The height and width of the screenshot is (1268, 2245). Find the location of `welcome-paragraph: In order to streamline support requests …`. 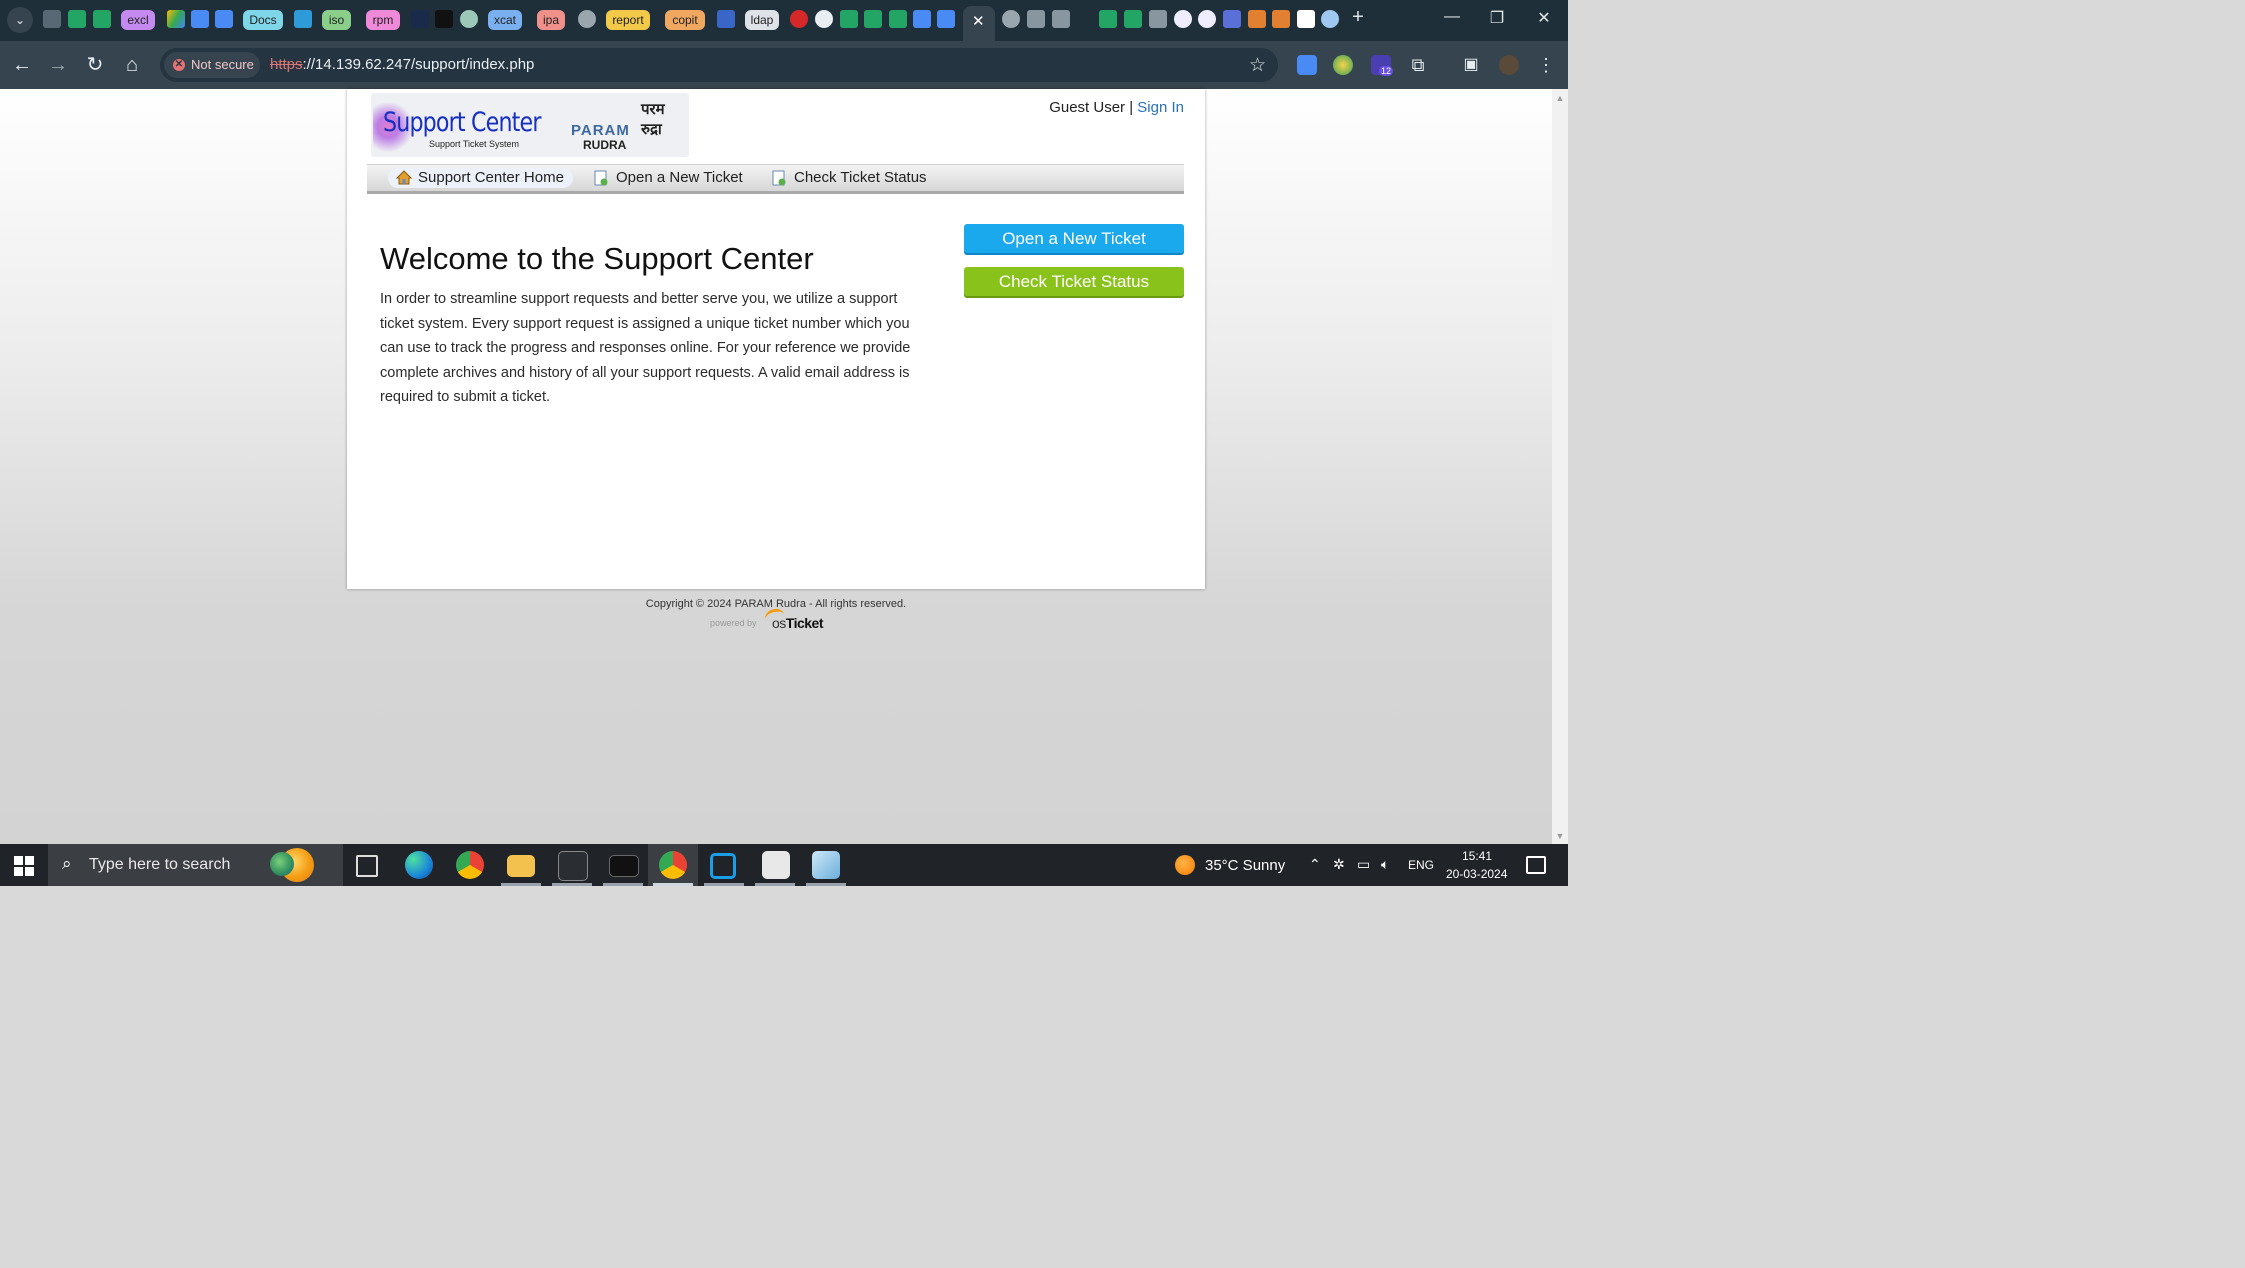

welcome-paragraph: In order to streamline support requests … is located at coordinates (645, 348).